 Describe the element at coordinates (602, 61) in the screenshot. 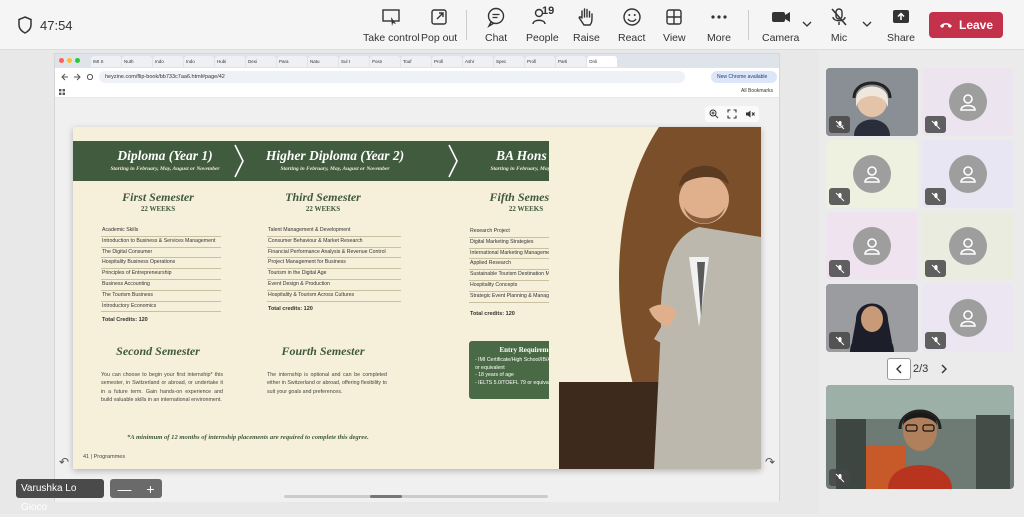

I see `browser-tab-active: Onli` at that location.